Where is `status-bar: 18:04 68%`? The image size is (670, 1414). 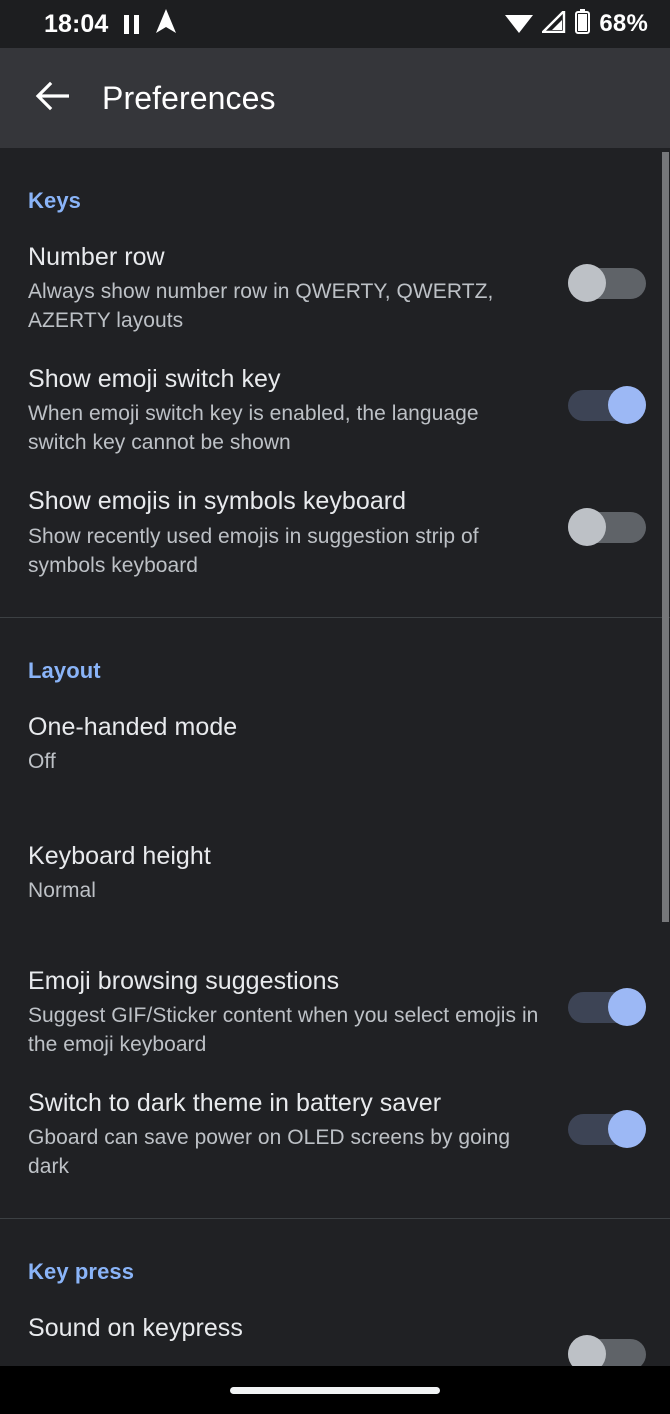
status-bar: 18:04 68% is located at coordinates (335, 24).